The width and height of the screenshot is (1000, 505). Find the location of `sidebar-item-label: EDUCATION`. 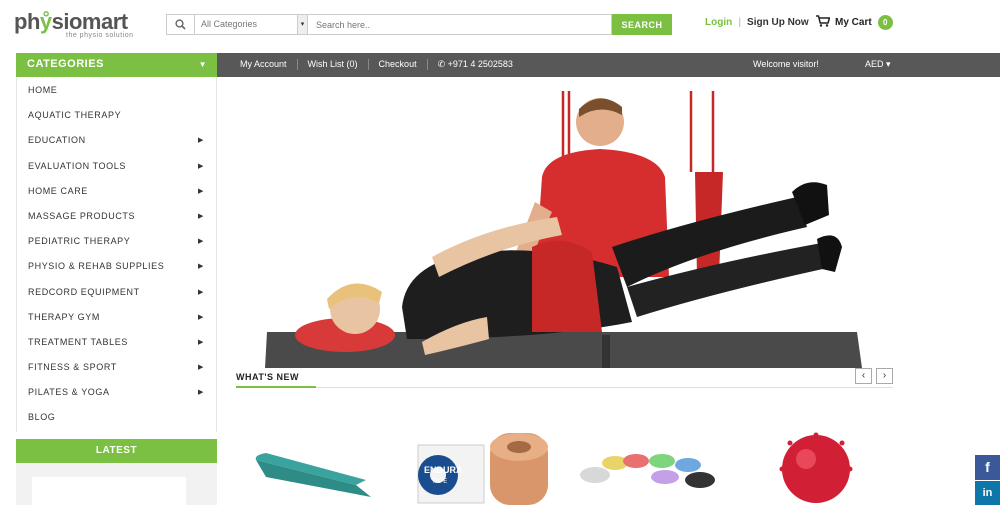

sidebar-item-label: EDUCATION is located at coordinates (57, 140).